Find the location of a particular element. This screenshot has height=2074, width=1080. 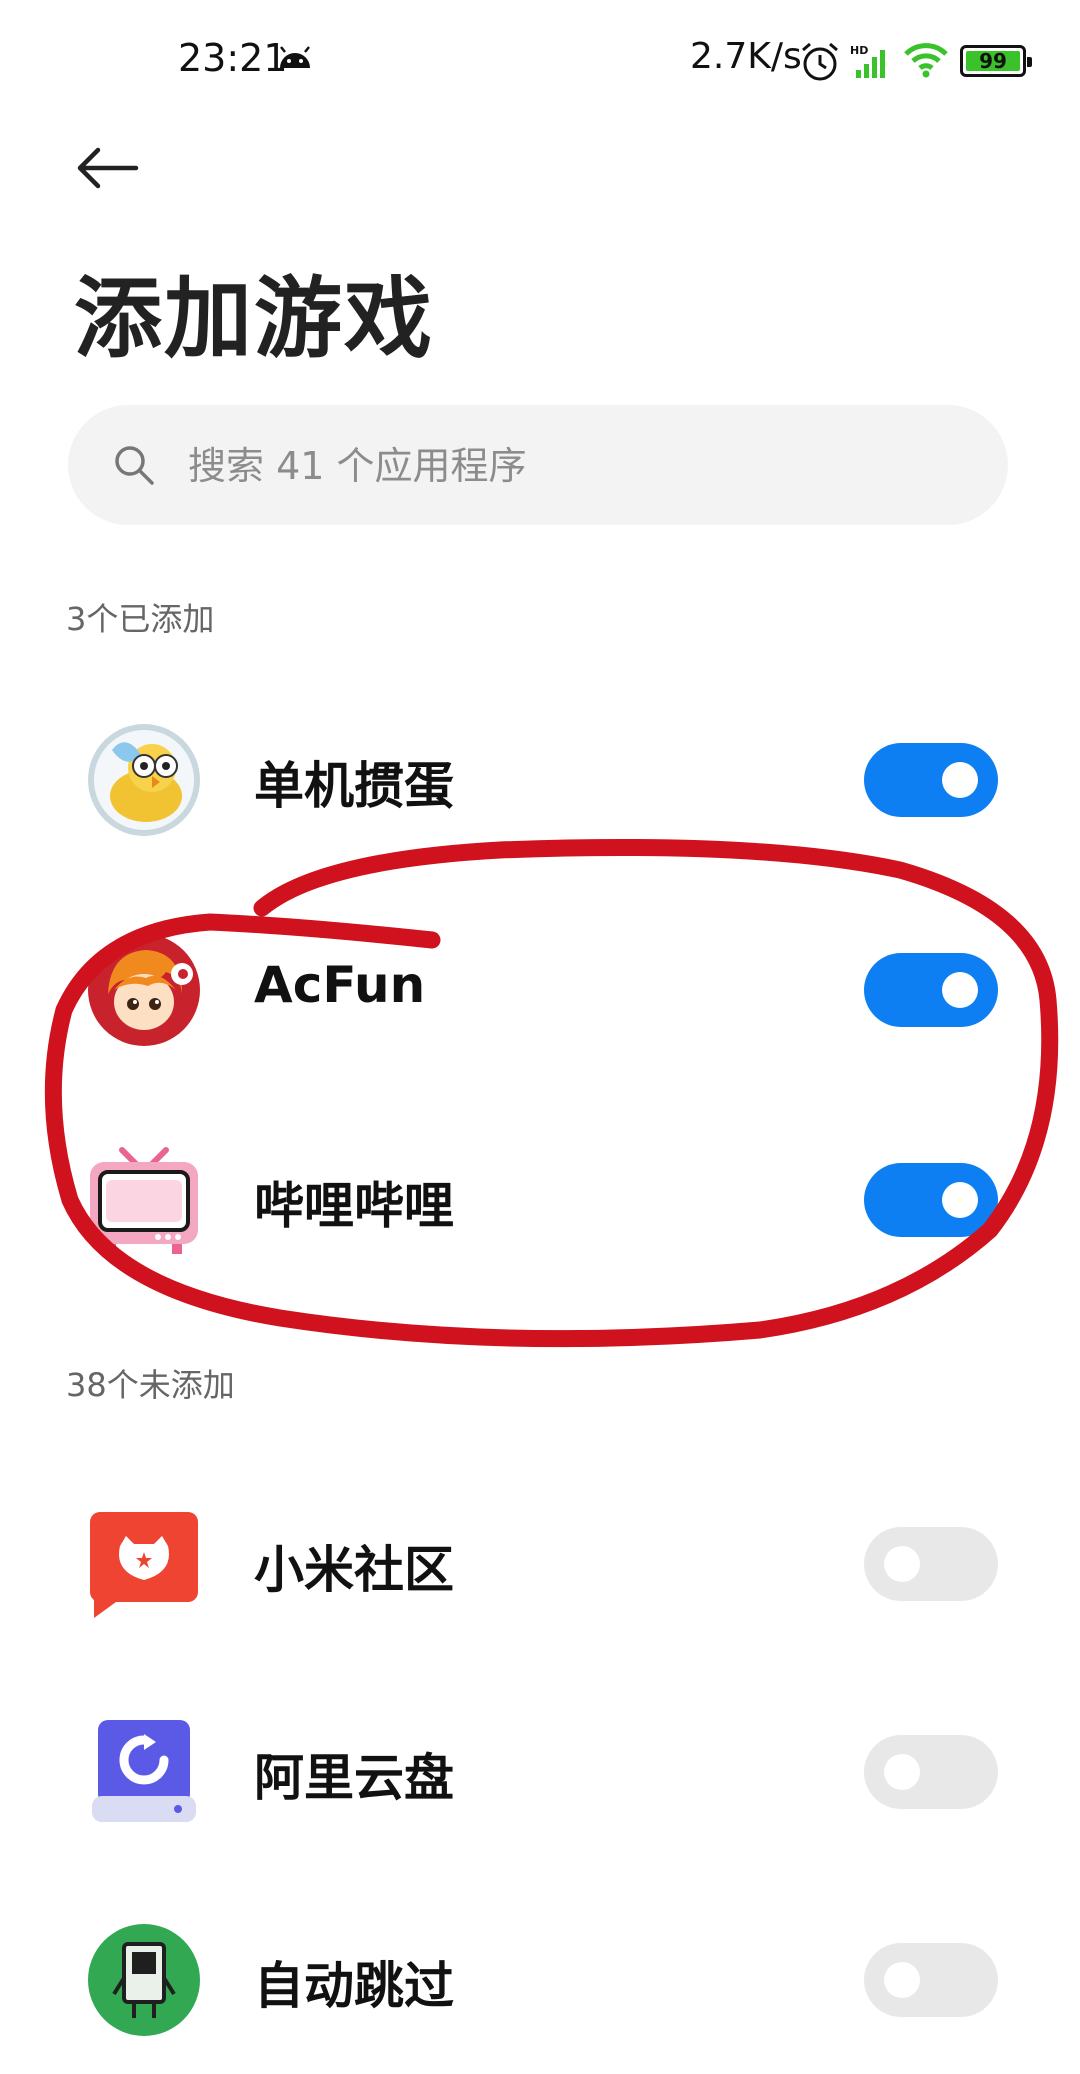

wifi-icon is located at coordinates (926, 60).